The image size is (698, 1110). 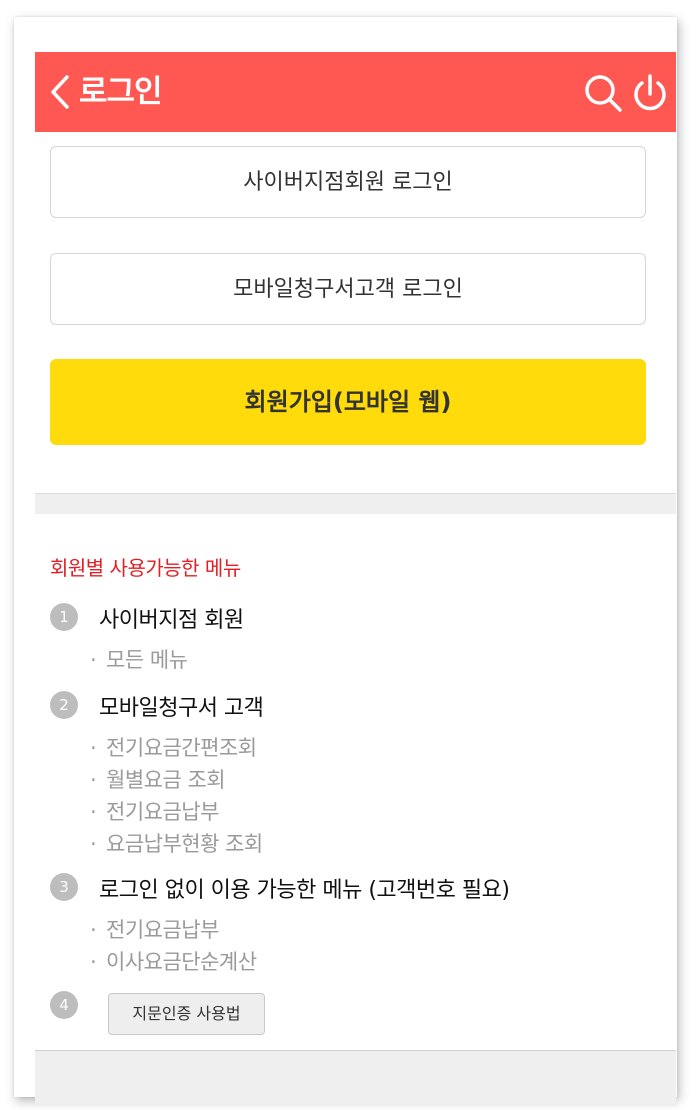 What do you see at coordinates (181, 748) in the screenshot?
I see `list-item-label: 전기요금간편조회` at bounding box center [181, 748].